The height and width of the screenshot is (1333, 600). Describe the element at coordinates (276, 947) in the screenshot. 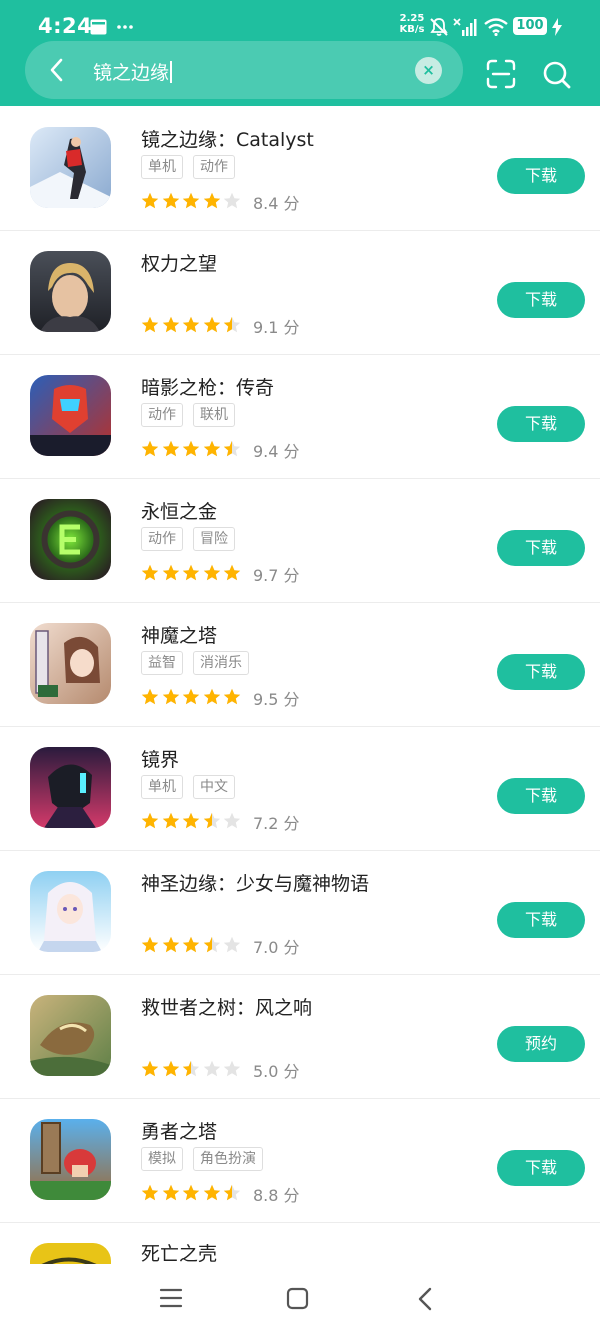

I see `app-score: 7.0 分` at that location.